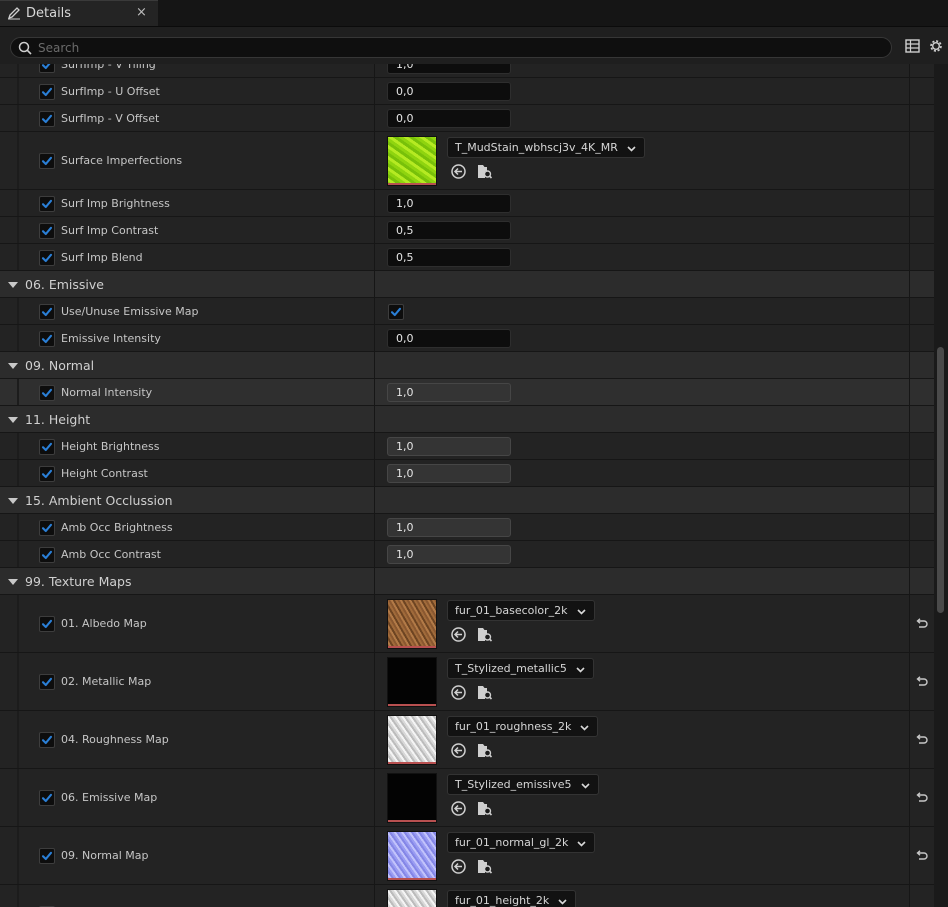  Describe the element at coordinates (99, 500) in the screenshot. I see `category-label: 15. Ambient Occlussion` at that location.